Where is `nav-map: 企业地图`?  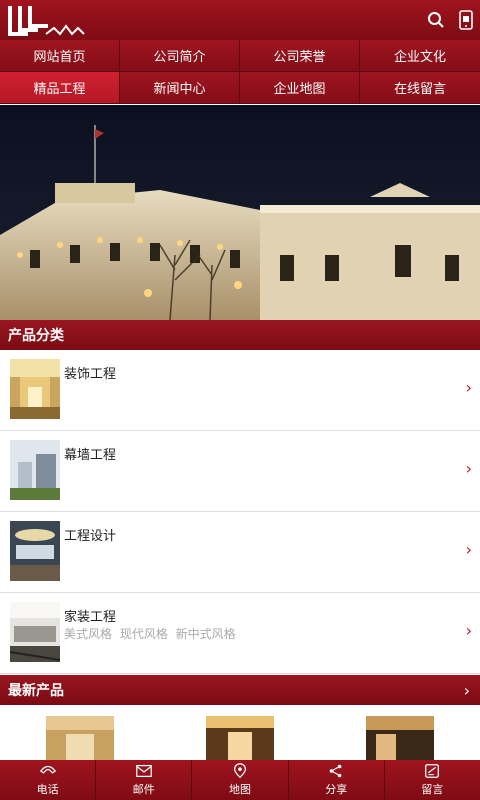 nav-map: 企业地图 is located at coordinates (300, 88).